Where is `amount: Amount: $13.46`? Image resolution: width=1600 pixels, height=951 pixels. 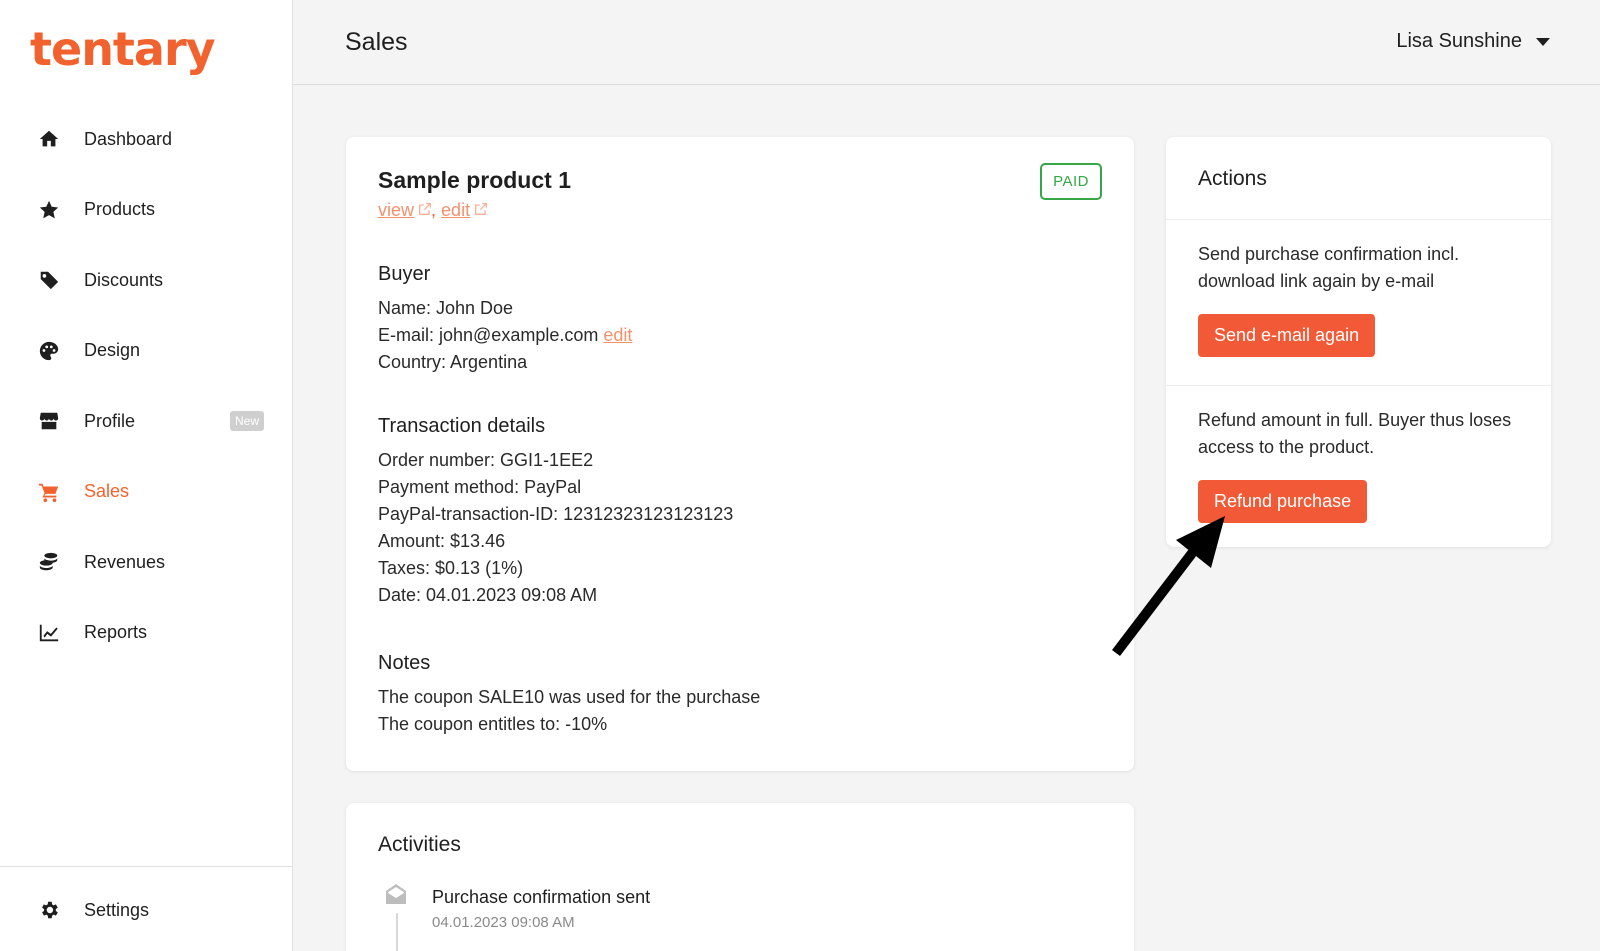
amount: Amount: $13.46 is located at coordinates (442, 541).